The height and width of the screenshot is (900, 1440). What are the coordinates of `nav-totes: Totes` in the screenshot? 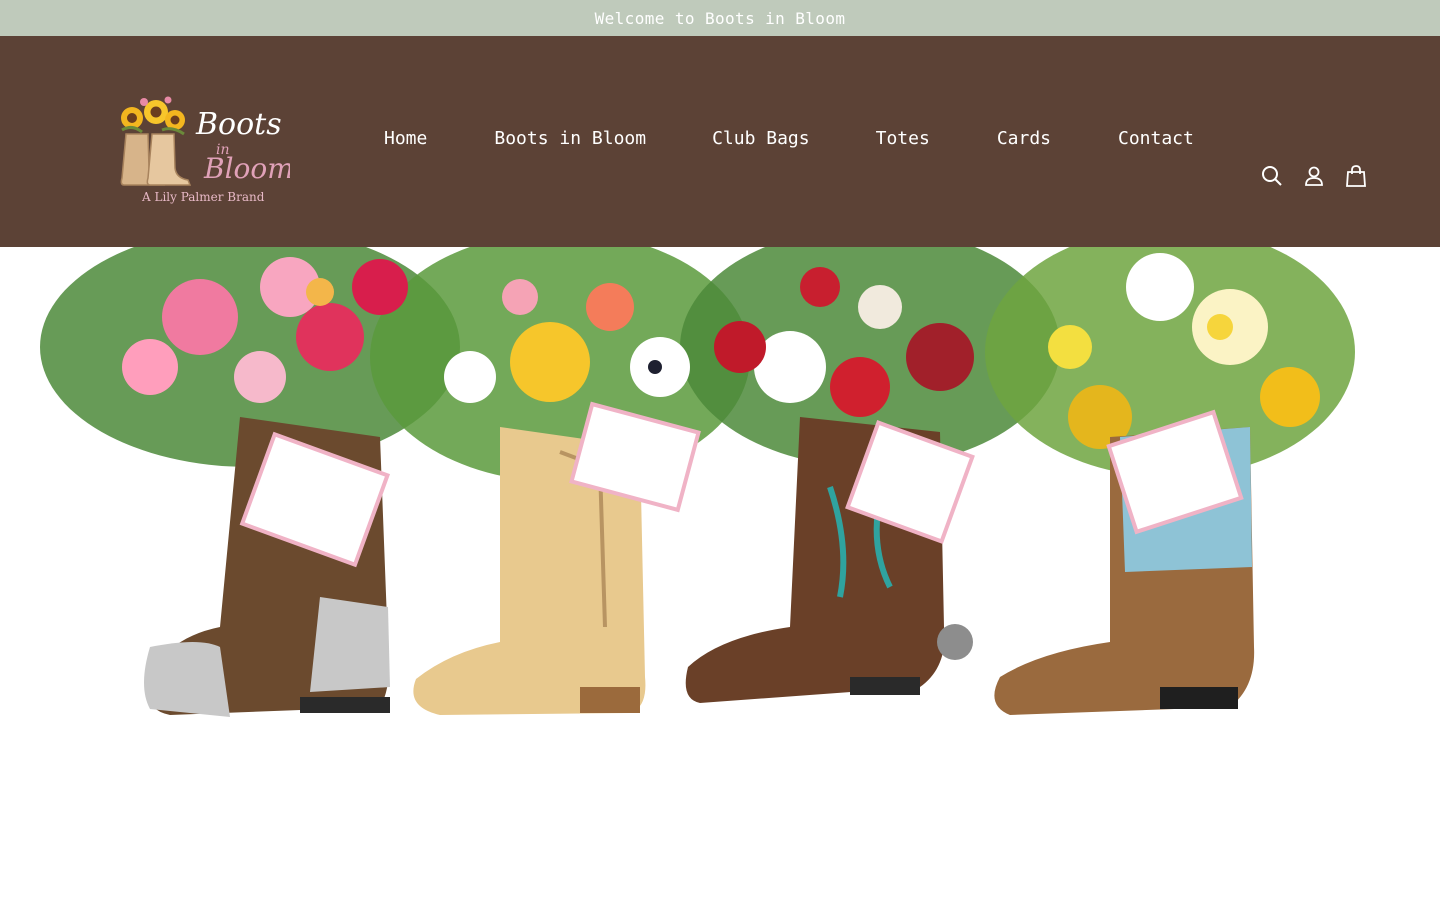 It's located at (903, 138).